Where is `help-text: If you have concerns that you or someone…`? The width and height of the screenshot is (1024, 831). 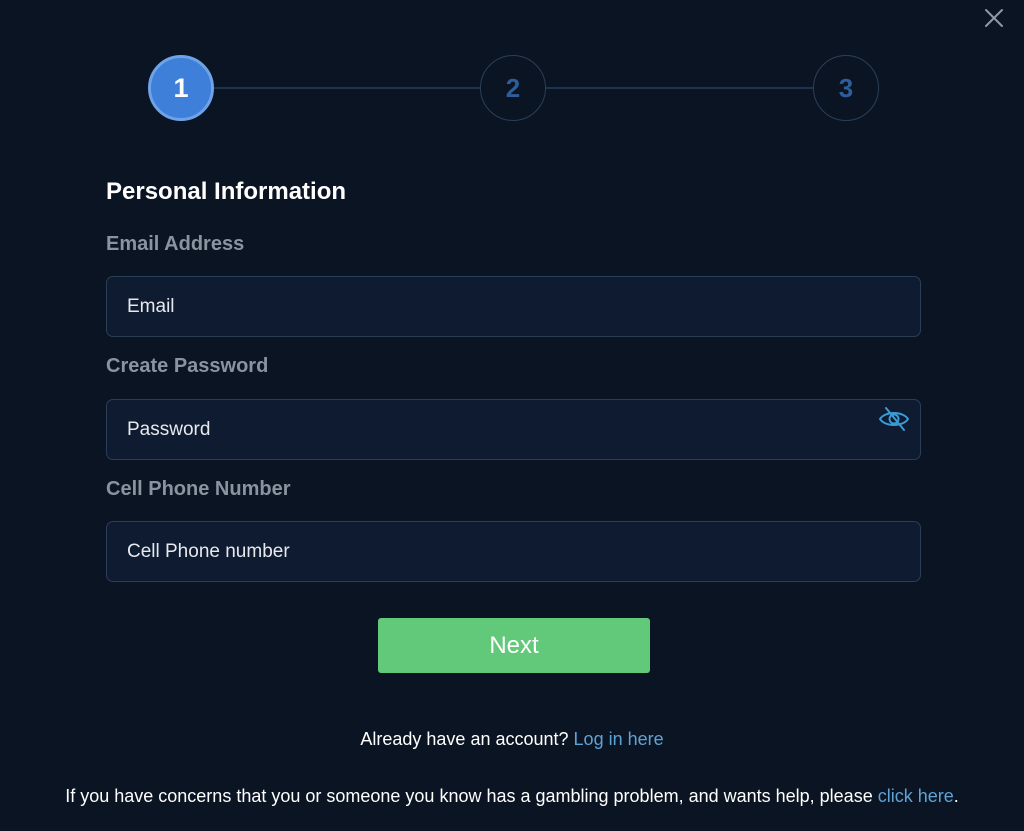 help-text: If you have concerns that you or someone… is located at coordinates (469, 796).